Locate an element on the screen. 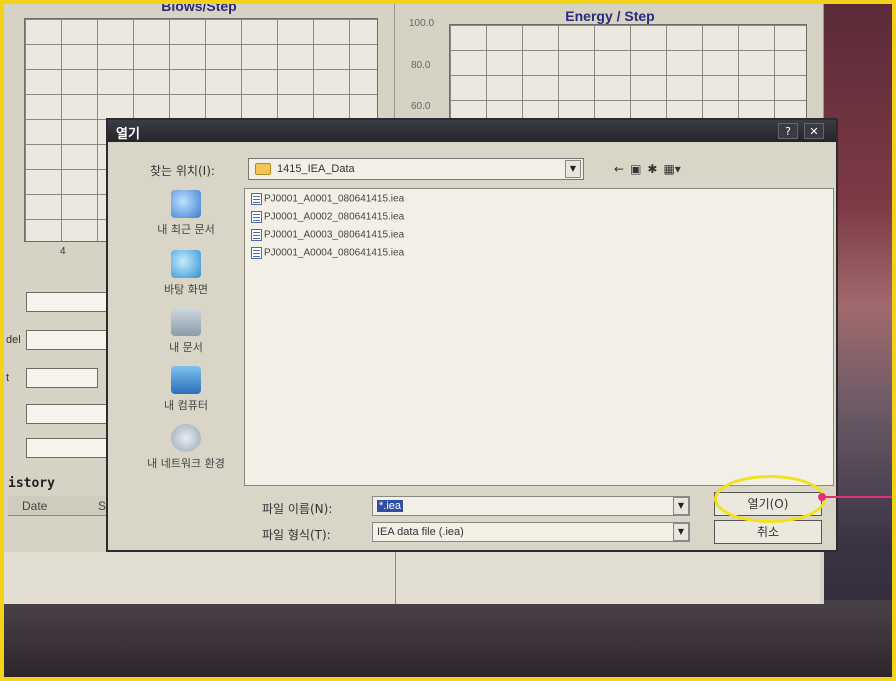 The width and height of the screenshot is (896, 681). network-icon is located at coordinates (186, 438).